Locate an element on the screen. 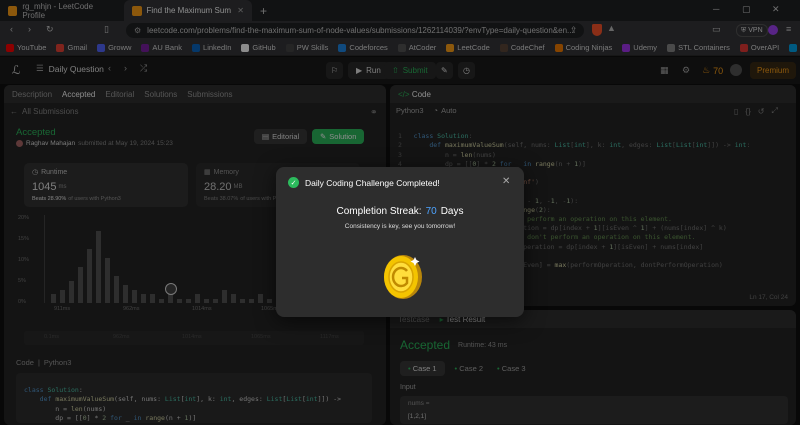  modal-header: ✓ Daily Coding Challenge Completed! is located at coordinates (364, 182).